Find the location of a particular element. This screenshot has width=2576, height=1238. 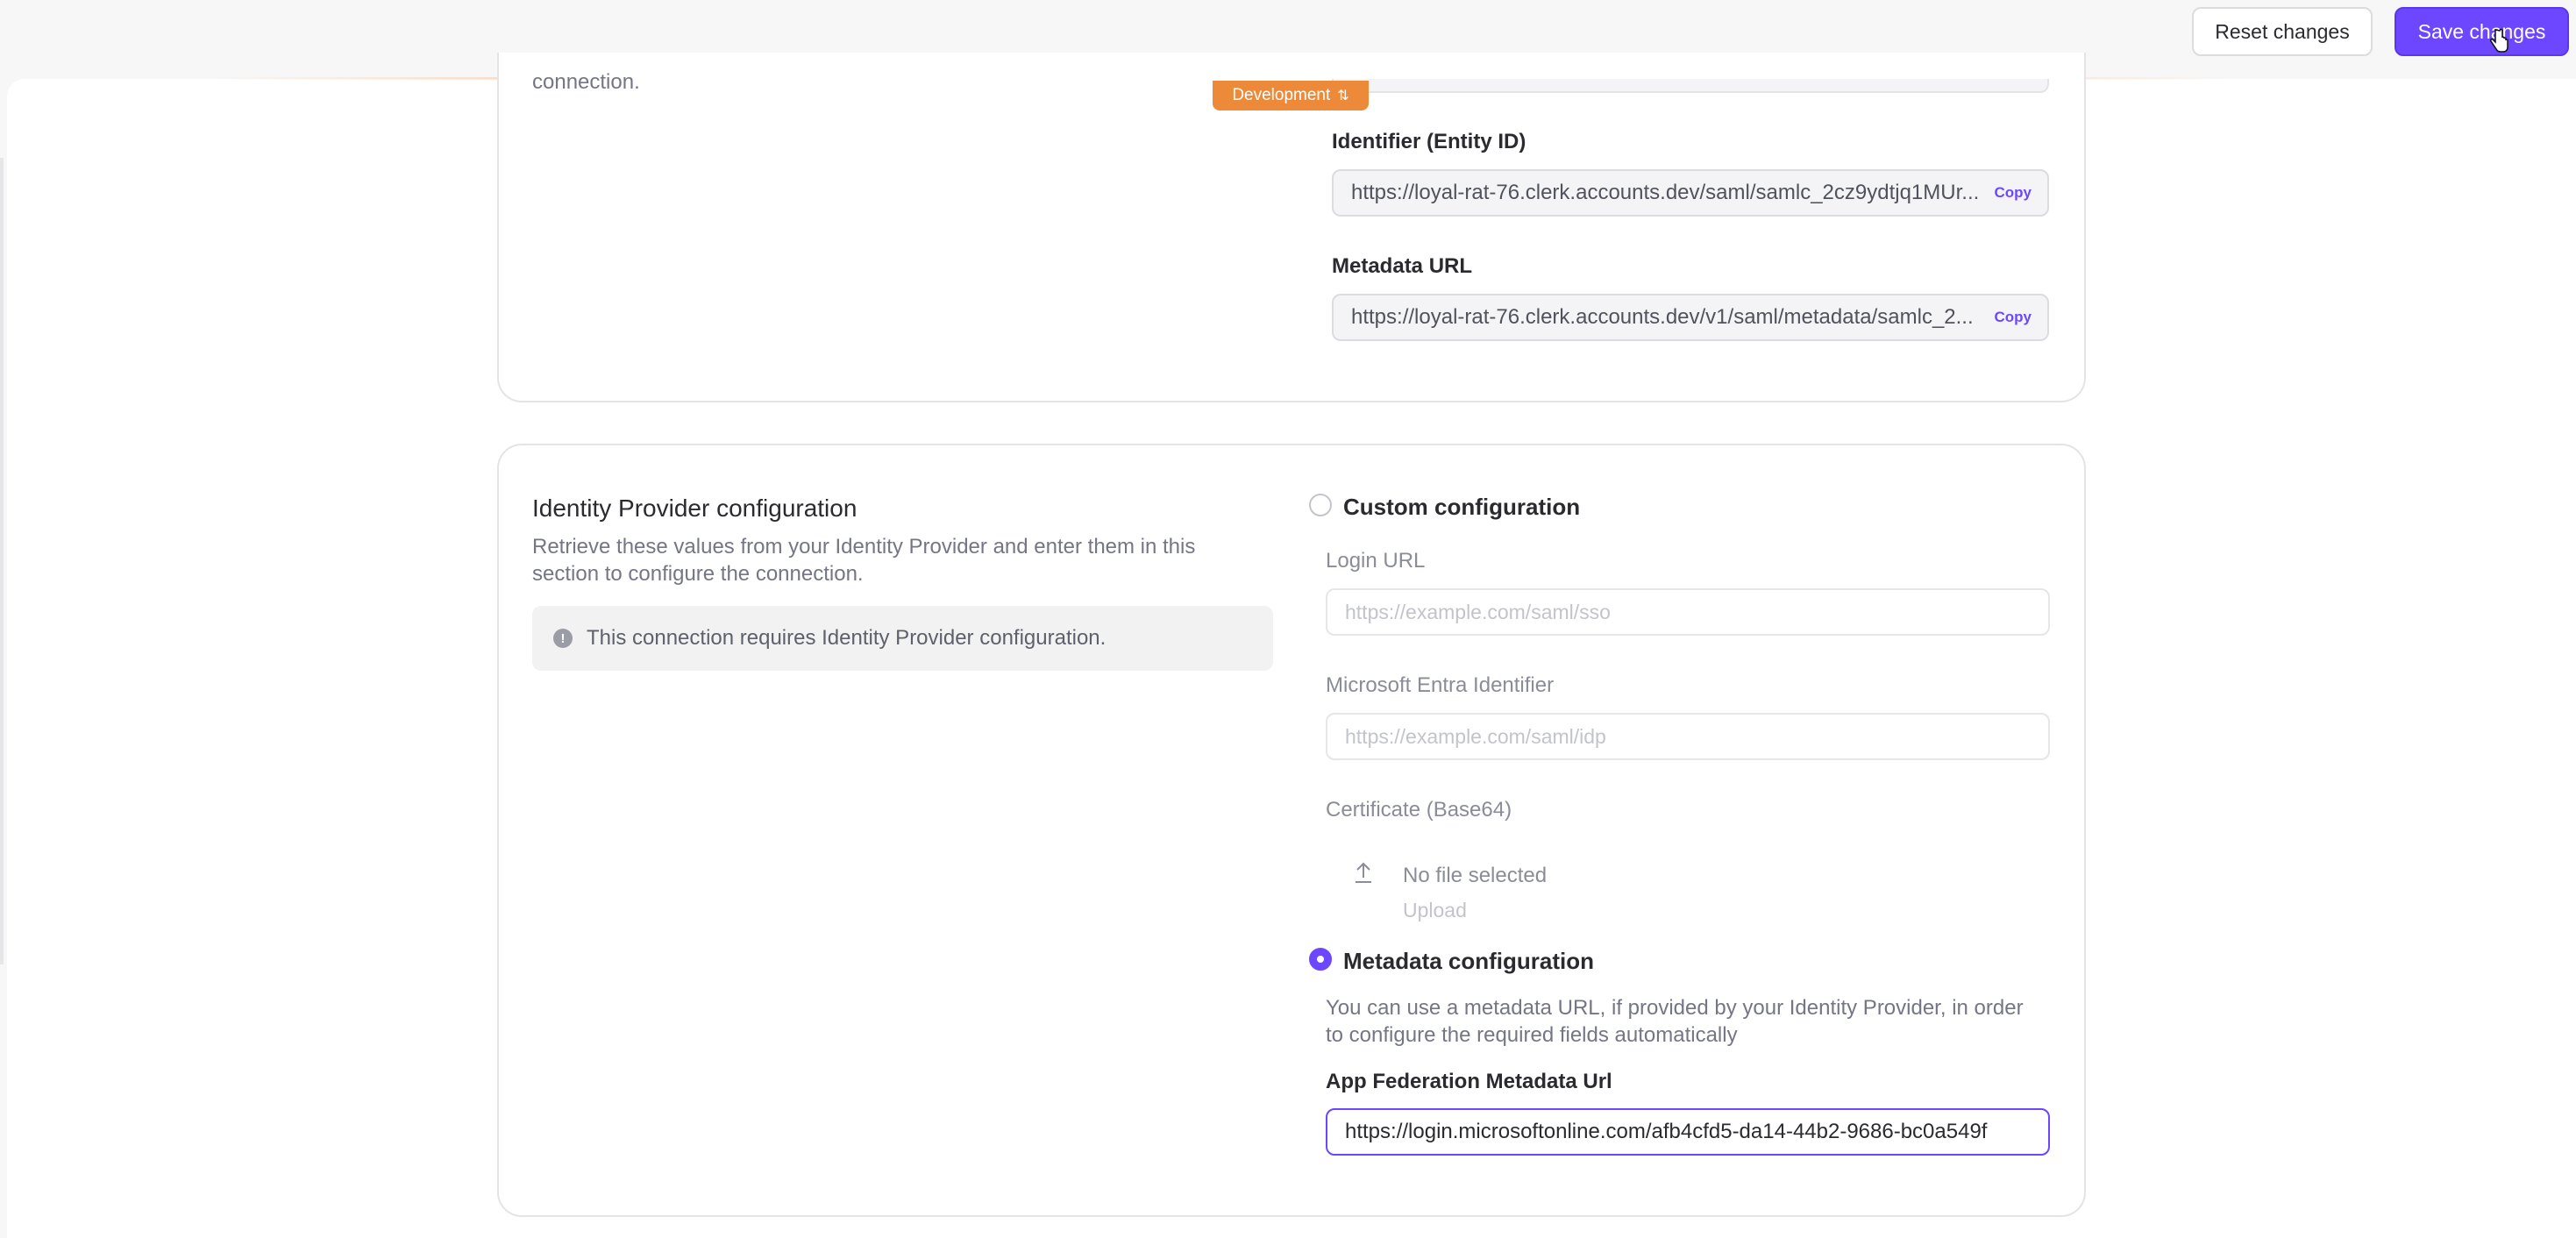

entra-identifier-label: Microsoft Entra Identifier is located at coordinates (1440, 685).